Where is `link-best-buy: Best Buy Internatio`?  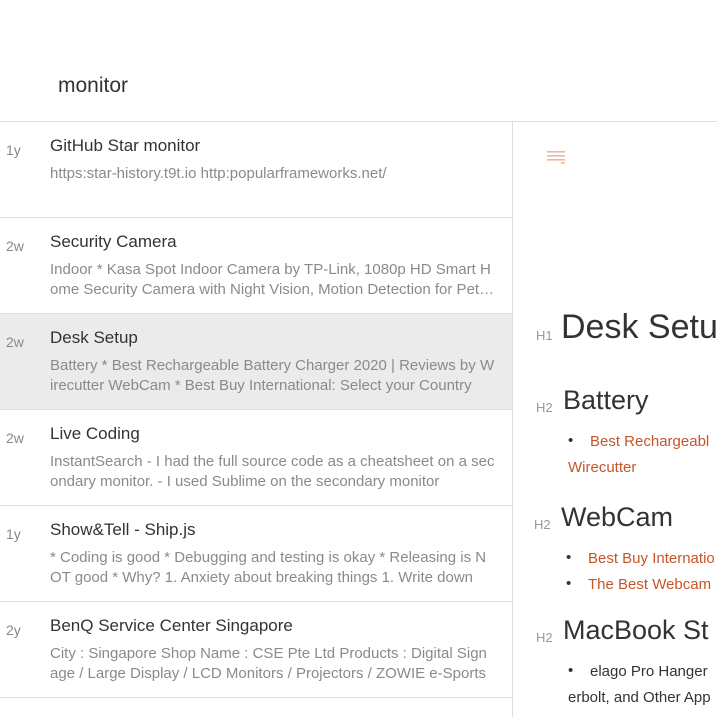 link-best-buy: Best Buy Internatio is located at coordinates (651, 558).